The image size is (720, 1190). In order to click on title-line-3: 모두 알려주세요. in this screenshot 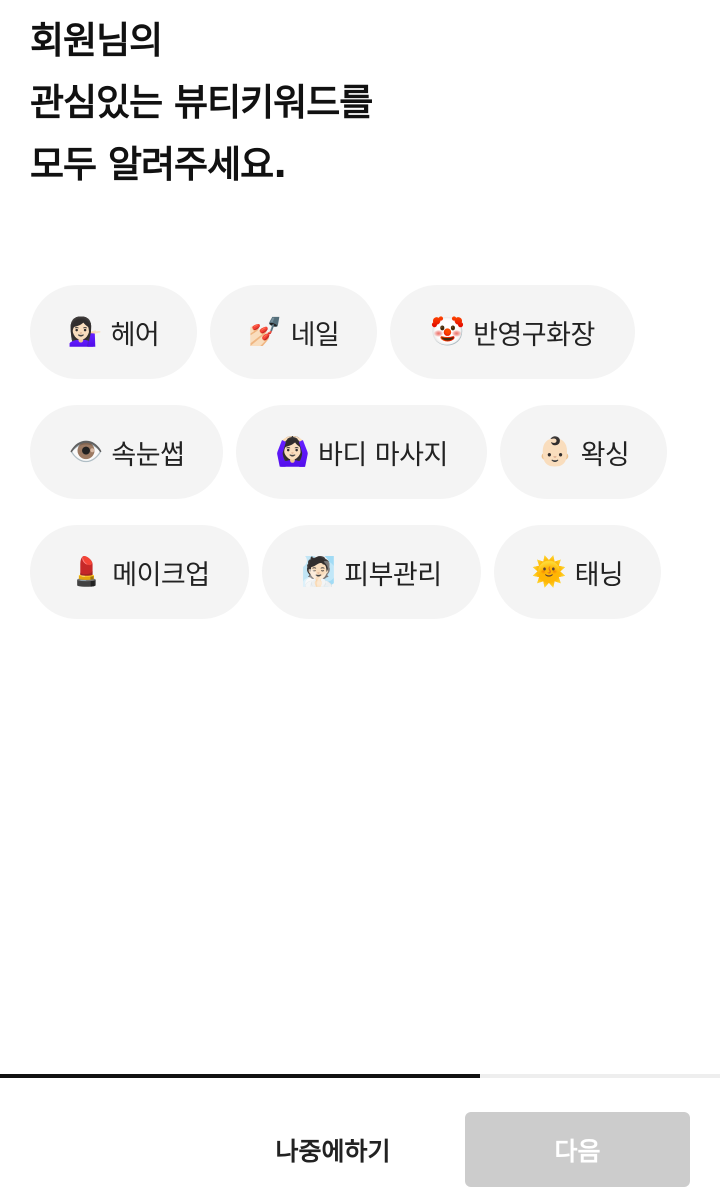, I will do `click(158, 164)`.